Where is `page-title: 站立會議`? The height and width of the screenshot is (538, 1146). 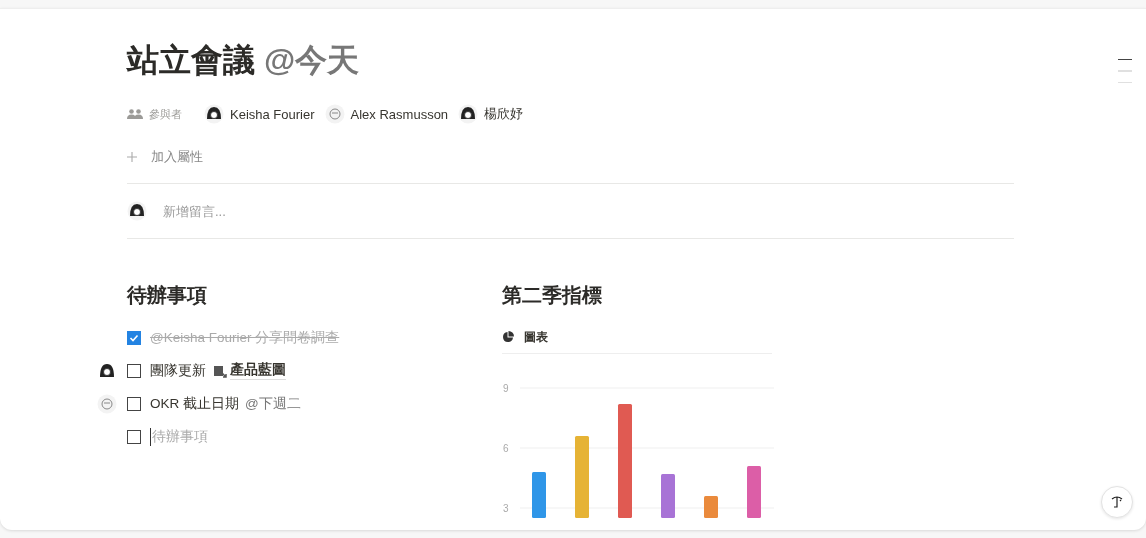 page-title: 站立會議 is located at coordinates (191, 60).